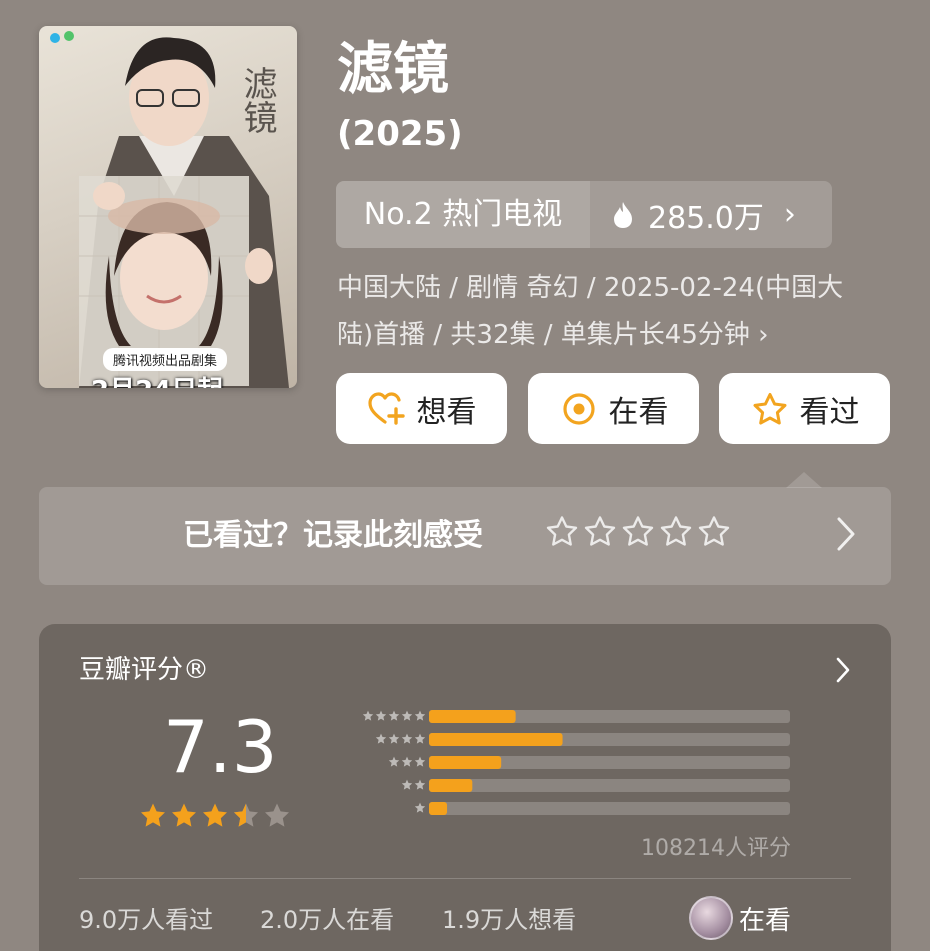  What do you see at coordinates (144, 670) in the screenshot?
I see `rating-label: 豆瓣评分®` at bounding box center [144, 670].